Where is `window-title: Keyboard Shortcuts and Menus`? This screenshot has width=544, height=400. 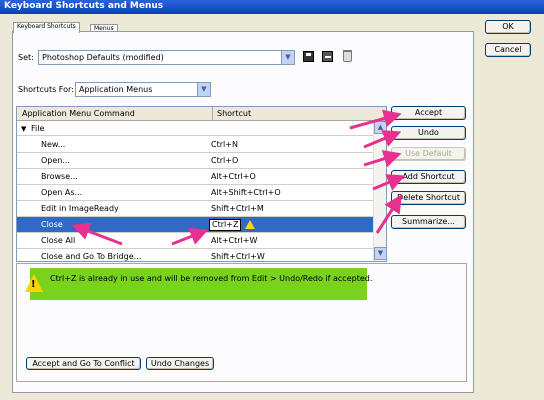
window-title: Keyboard Shortcuts and Menus is located at coordinates (272, 7).